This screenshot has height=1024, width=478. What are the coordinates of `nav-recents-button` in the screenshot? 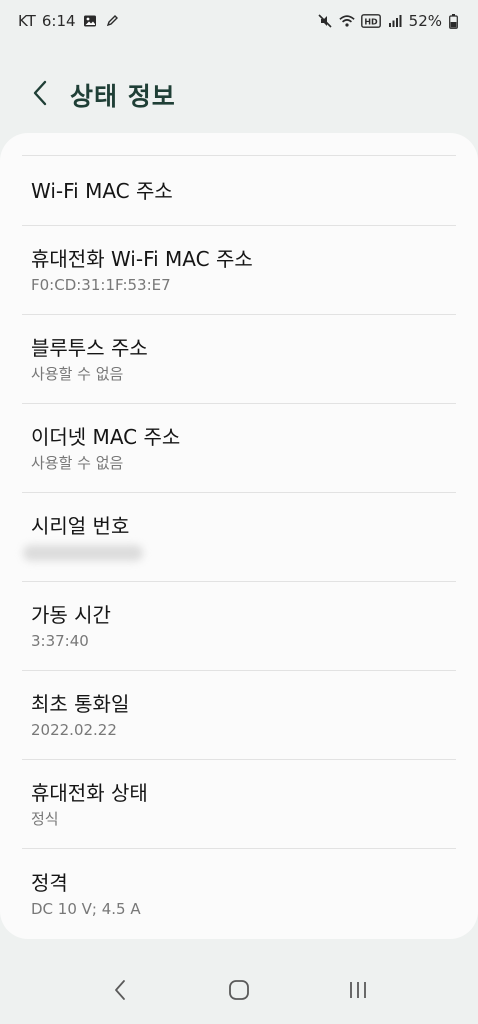 It's located at (358, 992).